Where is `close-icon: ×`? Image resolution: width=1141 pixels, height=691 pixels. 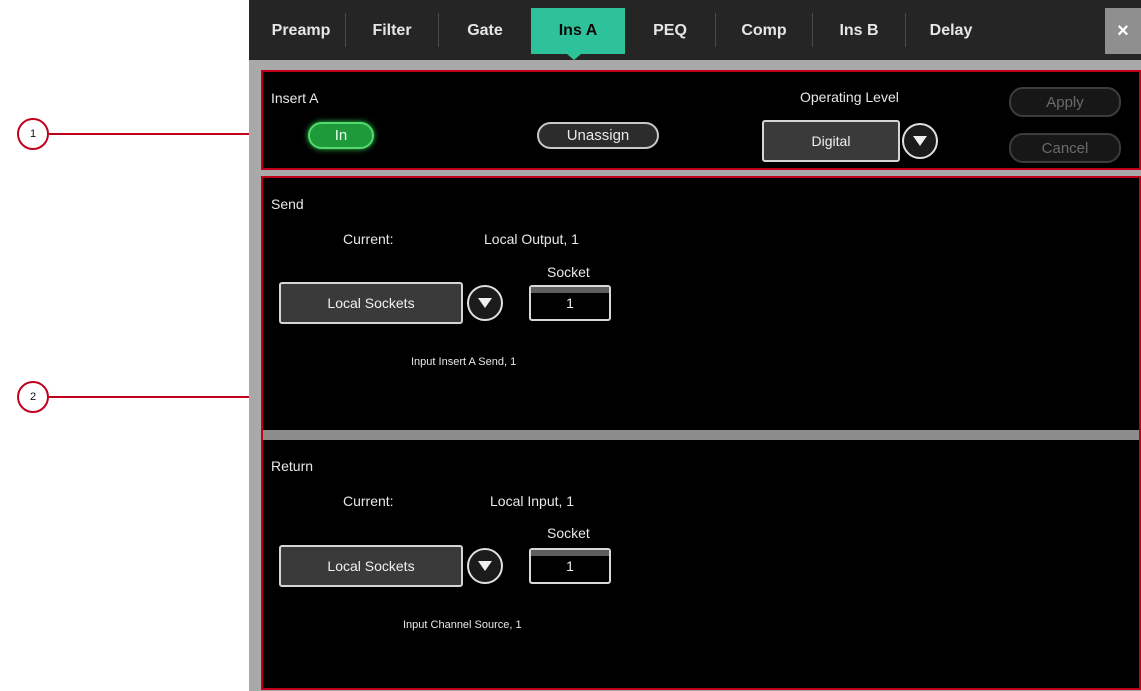 close-icon: × is located at coordinates (1123, 30).